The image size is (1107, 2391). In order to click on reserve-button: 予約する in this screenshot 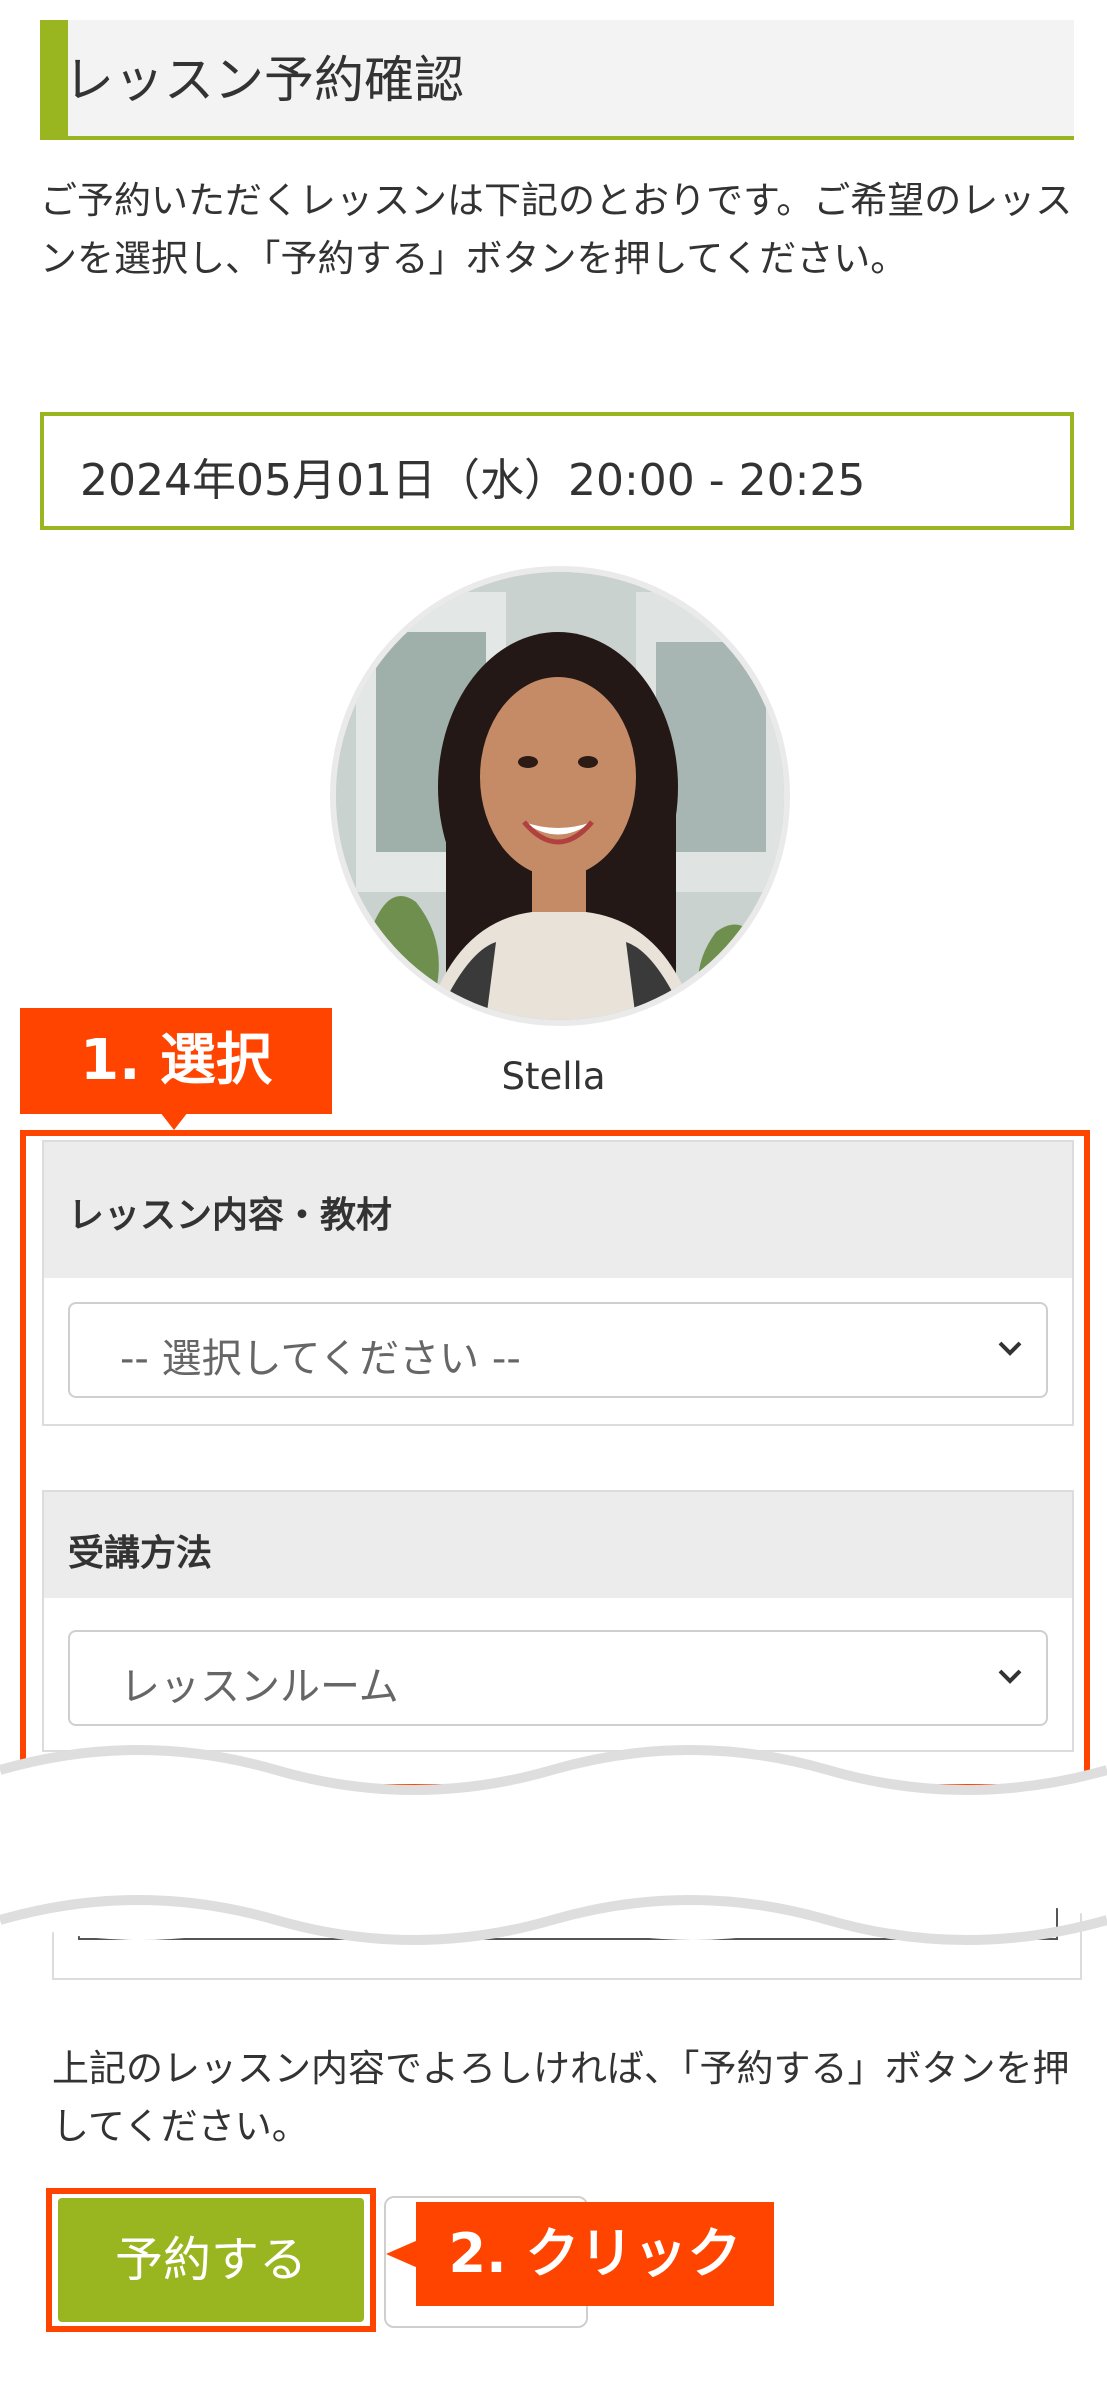, I will do `click(211, 2260)`.